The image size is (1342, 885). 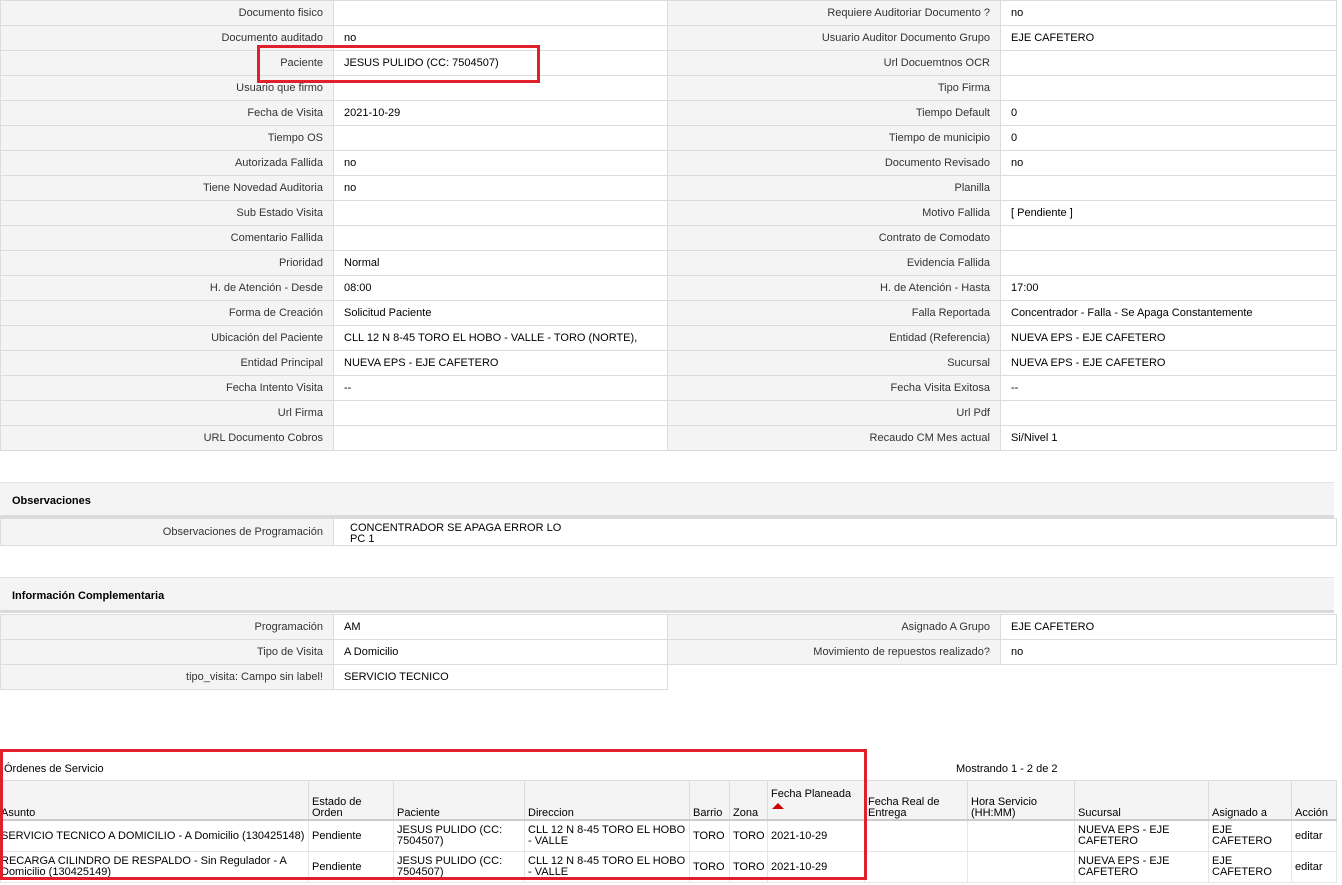 What do you see at coordinates (167, 263) in the screenshot?
I see `field-label: Prioridad` at bounding box center [167, 263].